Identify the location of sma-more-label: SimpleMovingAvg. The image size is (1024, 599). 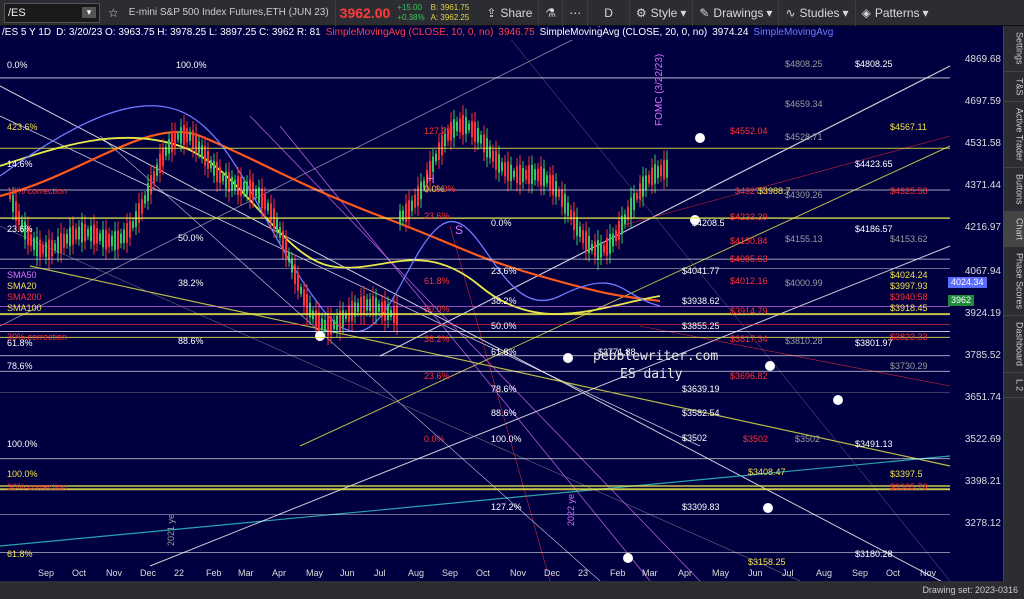
(793, 33).